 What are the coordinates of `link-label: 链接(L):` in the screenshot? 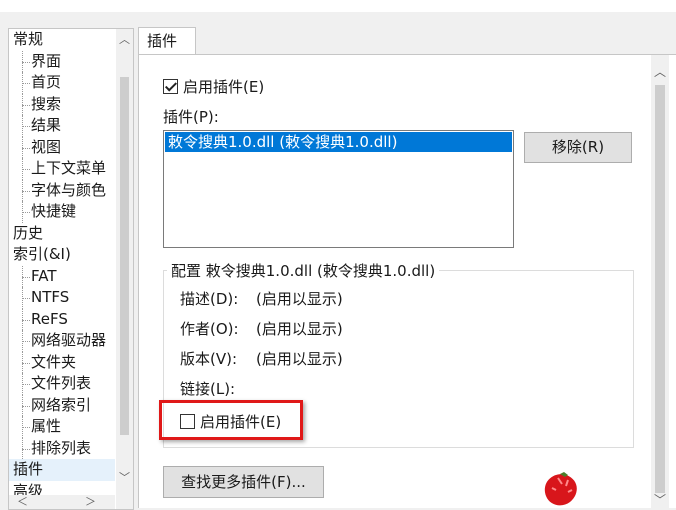 It's located at (208, 389).